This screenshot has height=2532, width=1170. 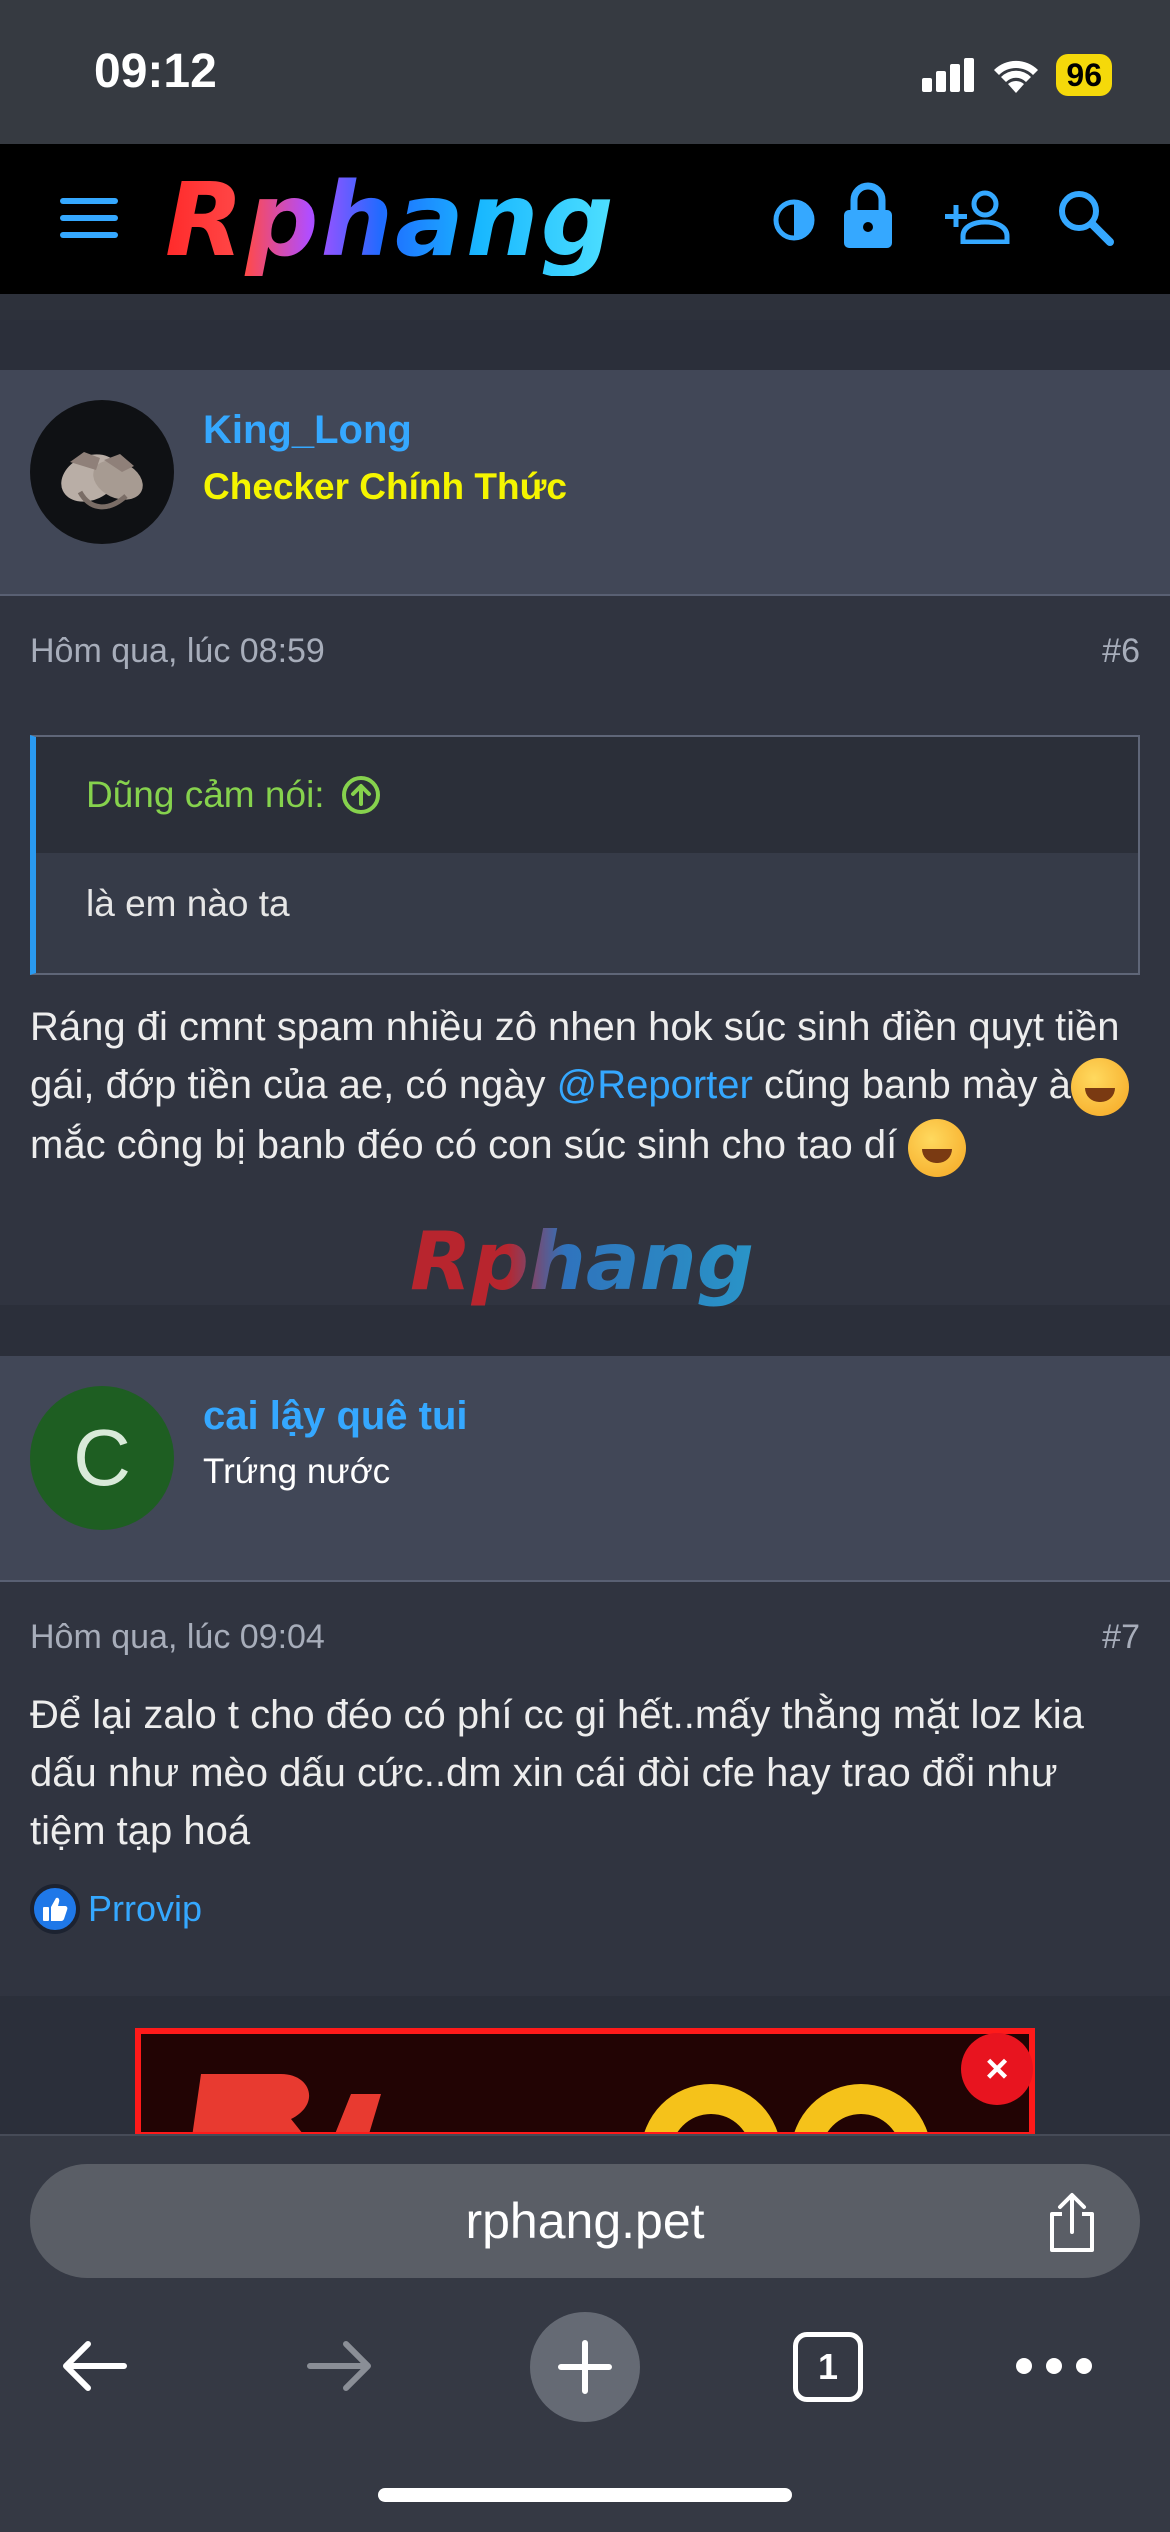 I want to click on site-header: Rphang, so click(x=585, y=219).